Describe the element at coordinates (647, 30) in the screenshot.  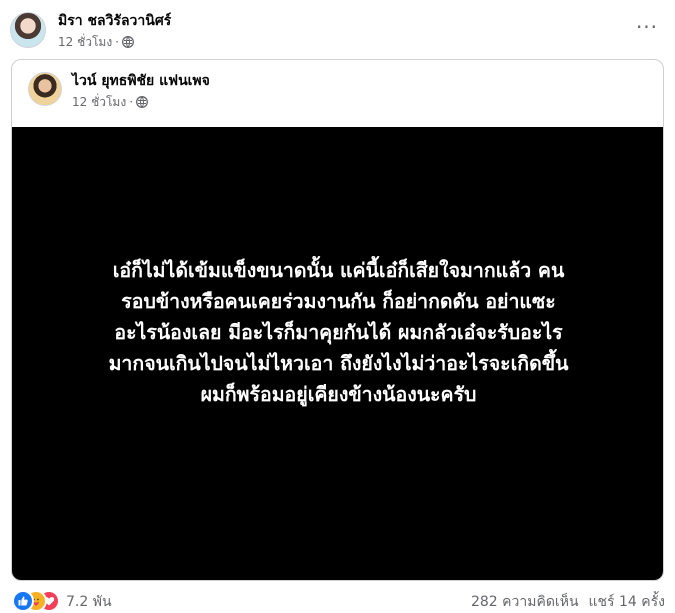
I see `more-options-button: ···` at that location.